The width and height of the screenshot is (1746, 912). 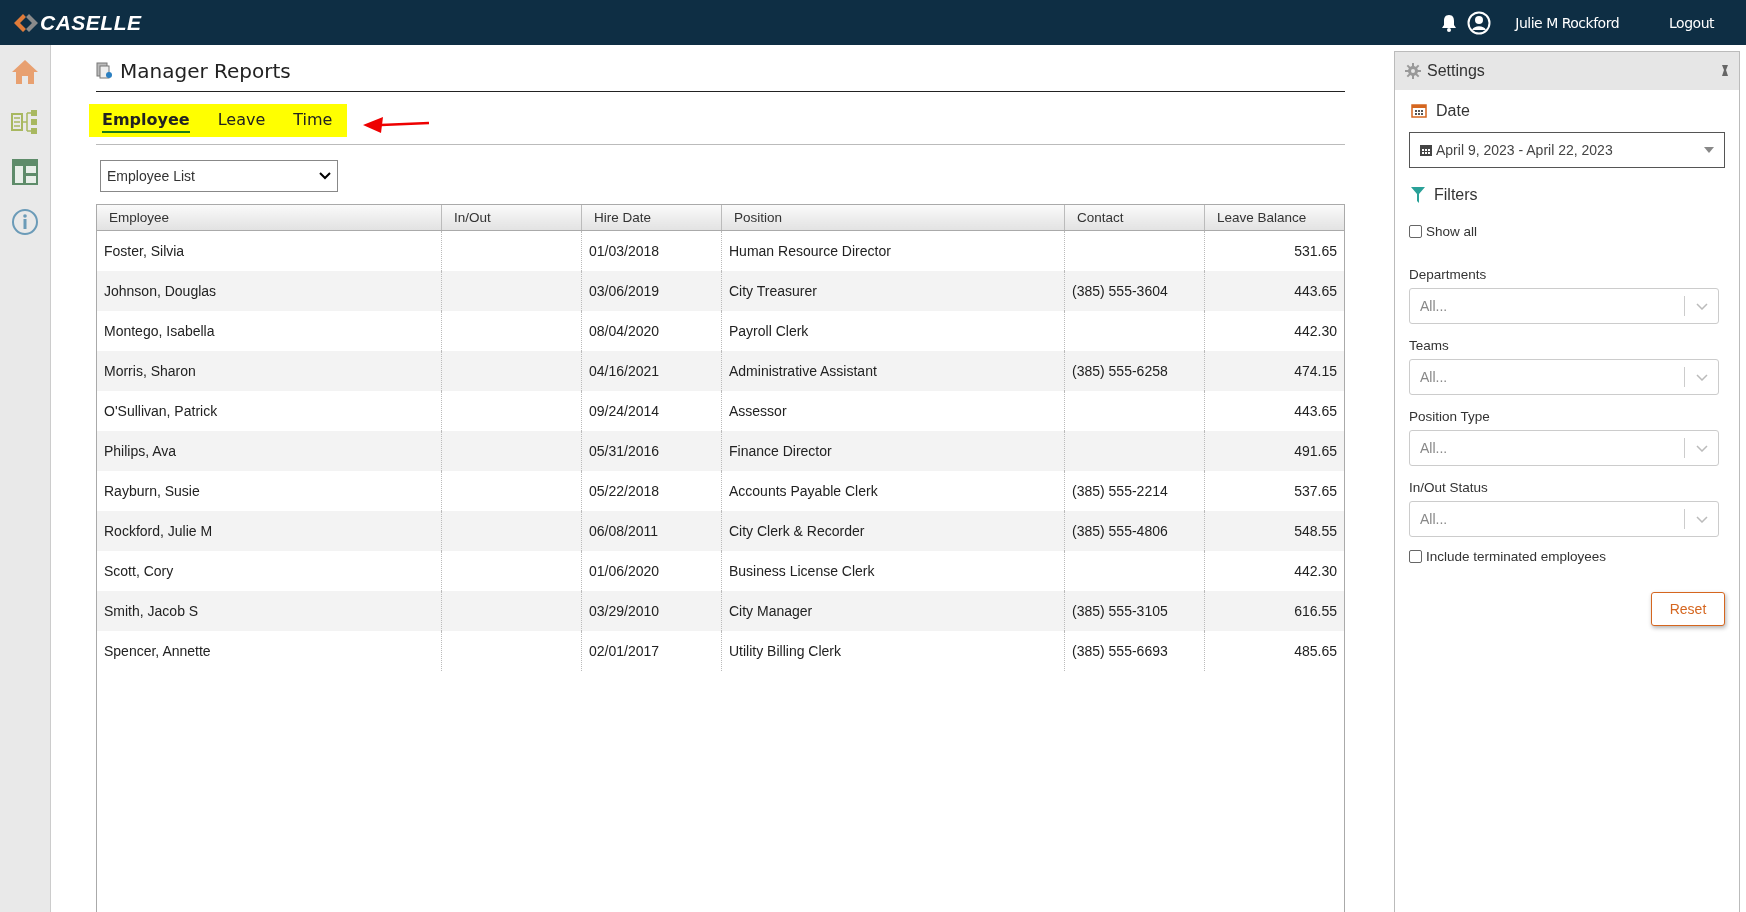 What do you see at coordinates (651, 291) in the screenshot?
I see `table-cell: 03/06/2019` at bounding box center [651, 291].